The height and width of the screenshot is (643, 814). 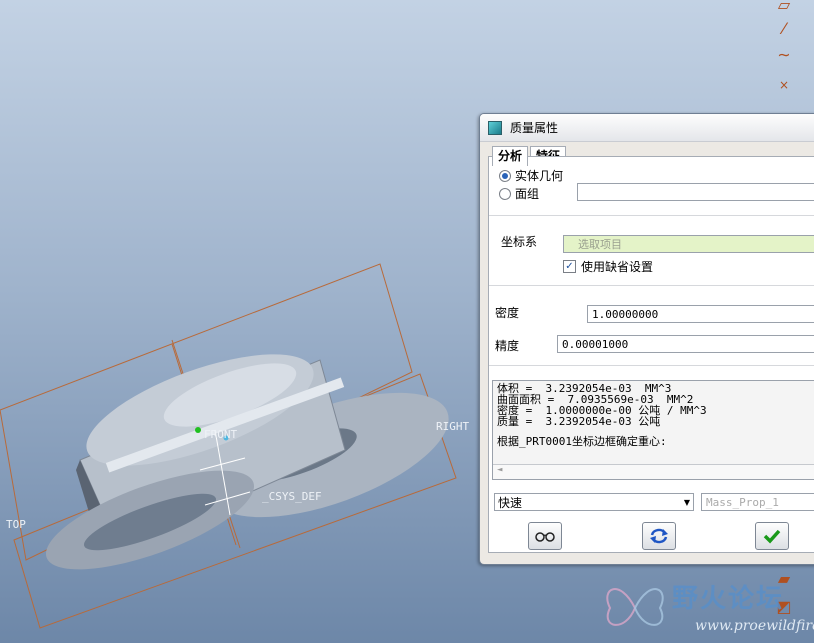 What do you see at coordinates (647, 128) in the screenshot?
I see `dialog-titlebar: 质量属性` at bounding box center [647, 128].